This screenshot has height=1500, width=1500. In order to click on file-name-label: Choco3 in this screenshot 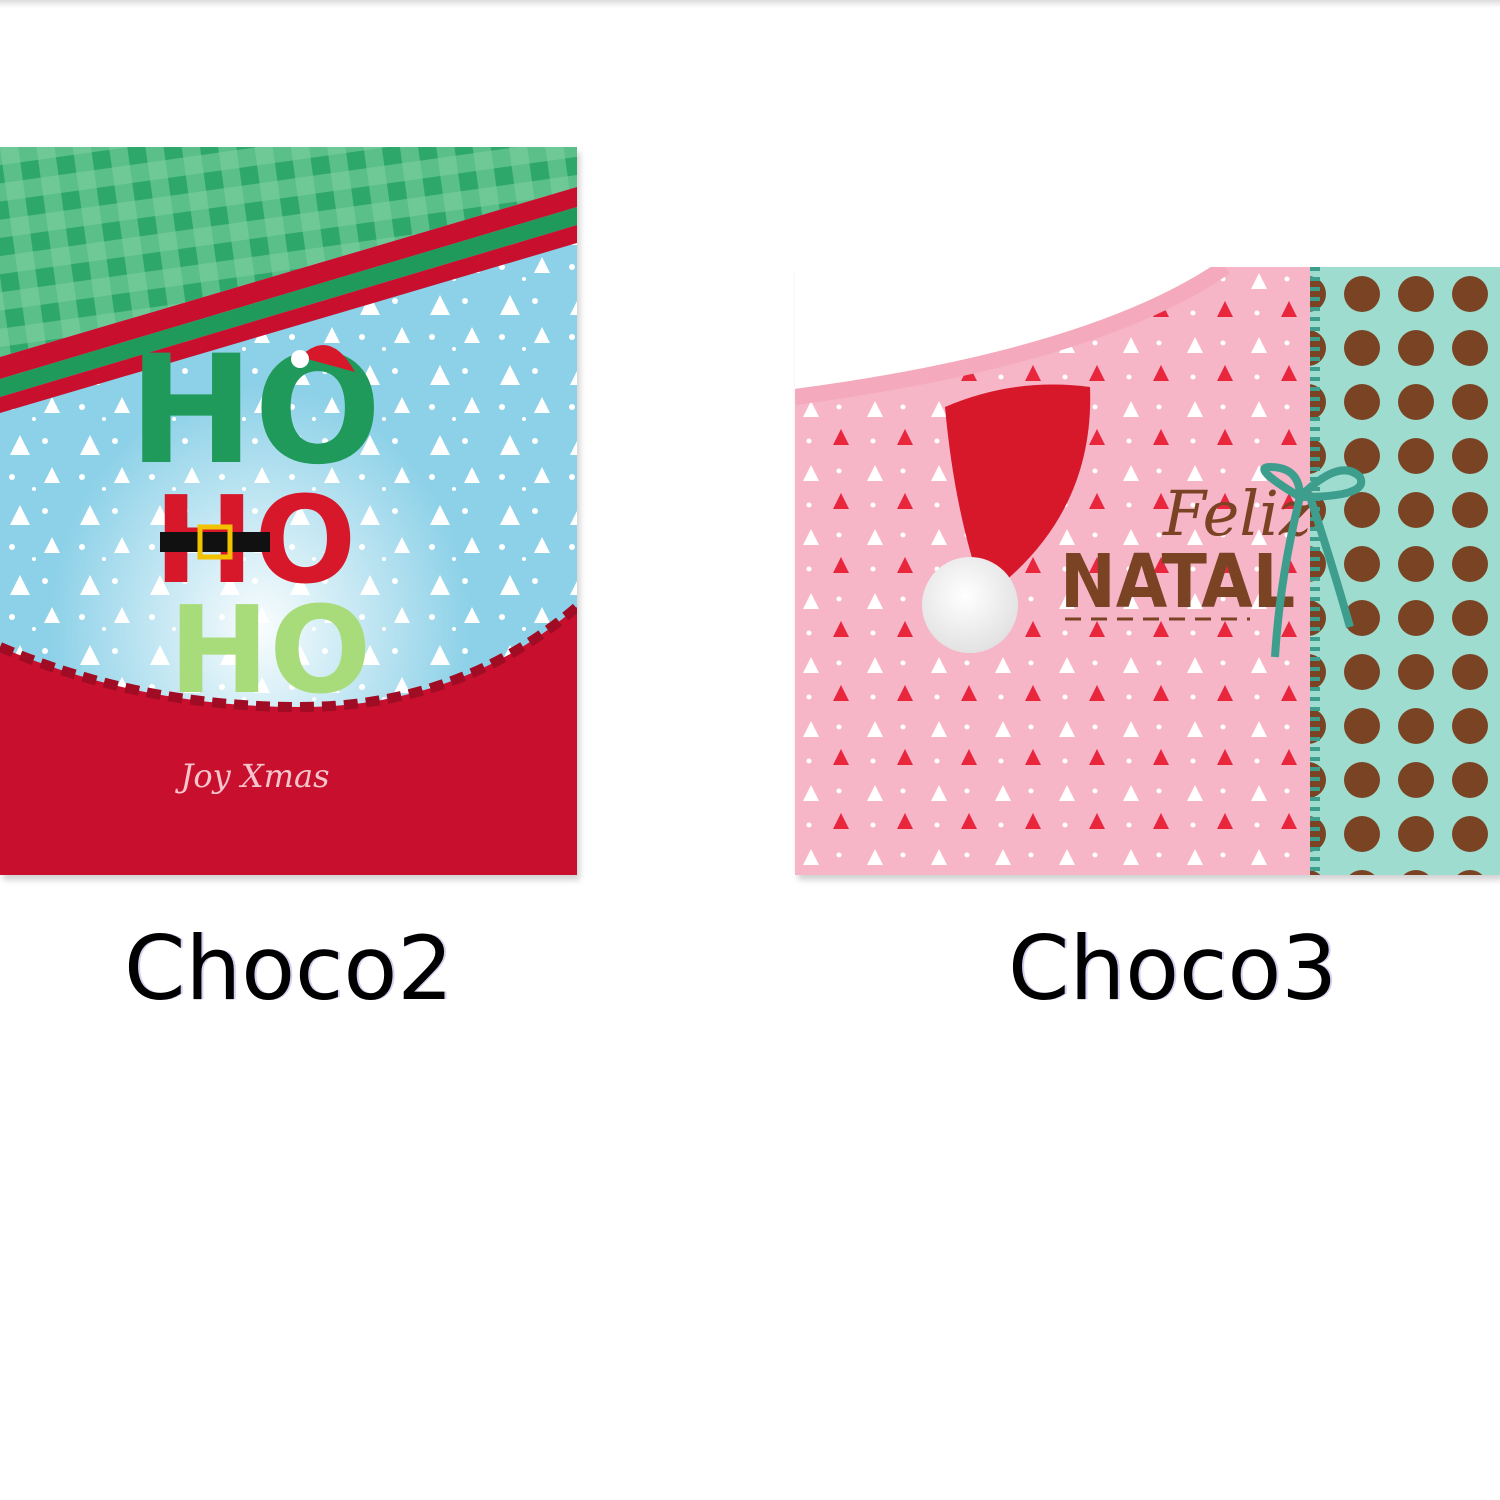, I will do `click(1173, 968)`.